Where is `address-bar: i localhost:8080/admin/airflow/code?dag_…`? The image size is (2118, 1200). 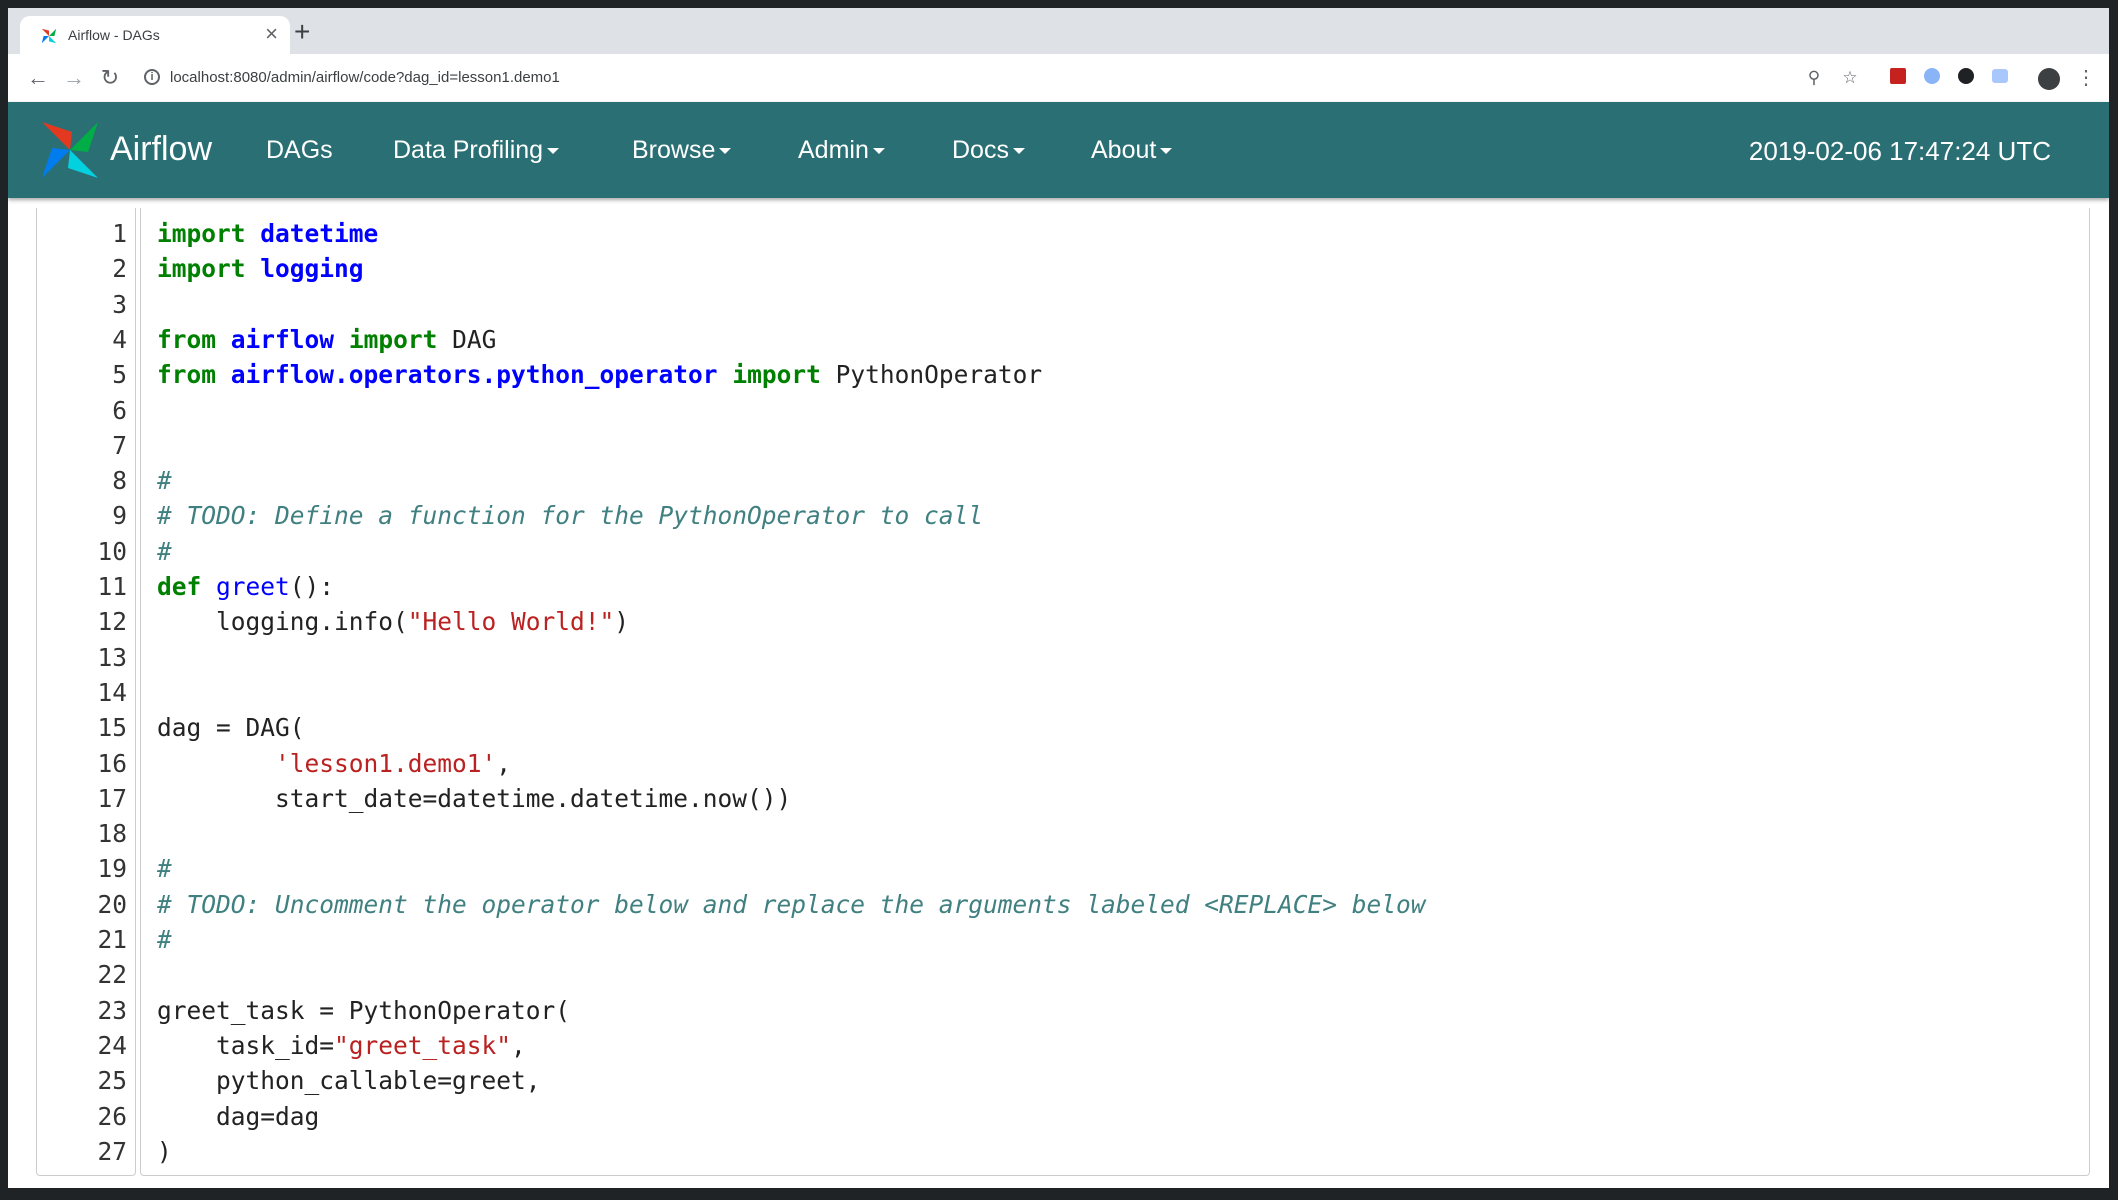 address-bar: i localhost:8080/admin/airflow/code?dag_… is located at coordinates (980, 78).